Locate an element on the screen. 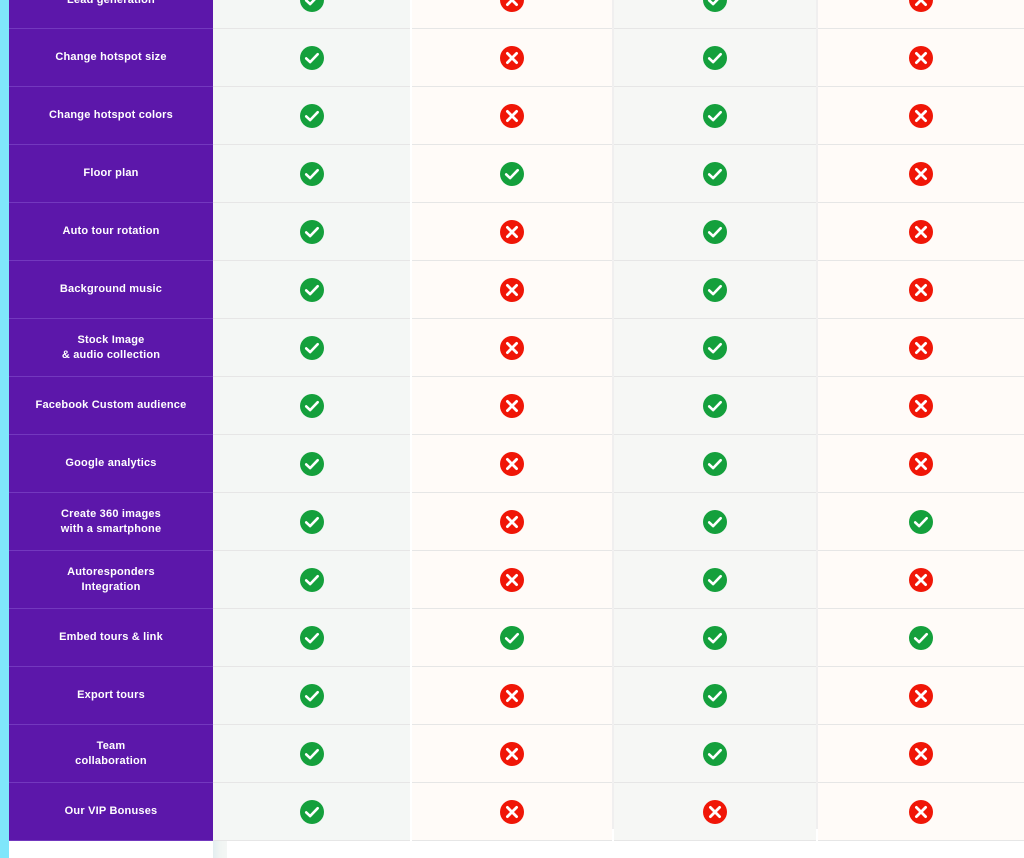 This screenshot has height=858, width=1024. feature-label: Team collaboration is located at coordinates (111, 753).